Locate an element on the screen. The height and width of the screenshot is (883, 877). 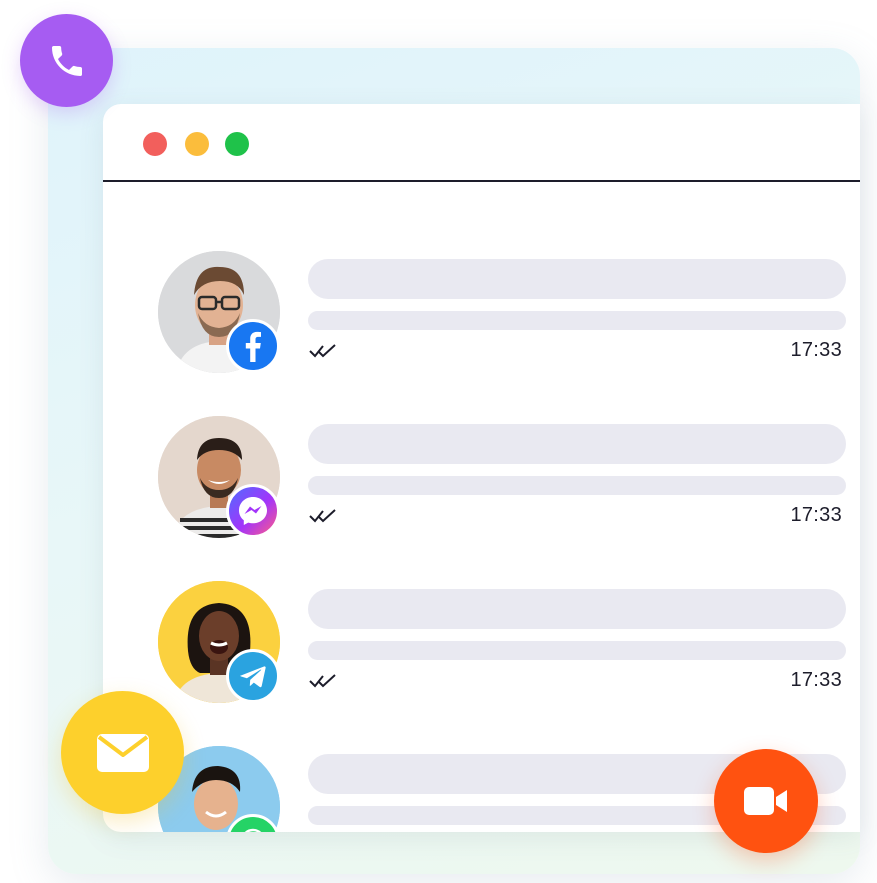
zoom-window-button is located at coordinates (237, 144).